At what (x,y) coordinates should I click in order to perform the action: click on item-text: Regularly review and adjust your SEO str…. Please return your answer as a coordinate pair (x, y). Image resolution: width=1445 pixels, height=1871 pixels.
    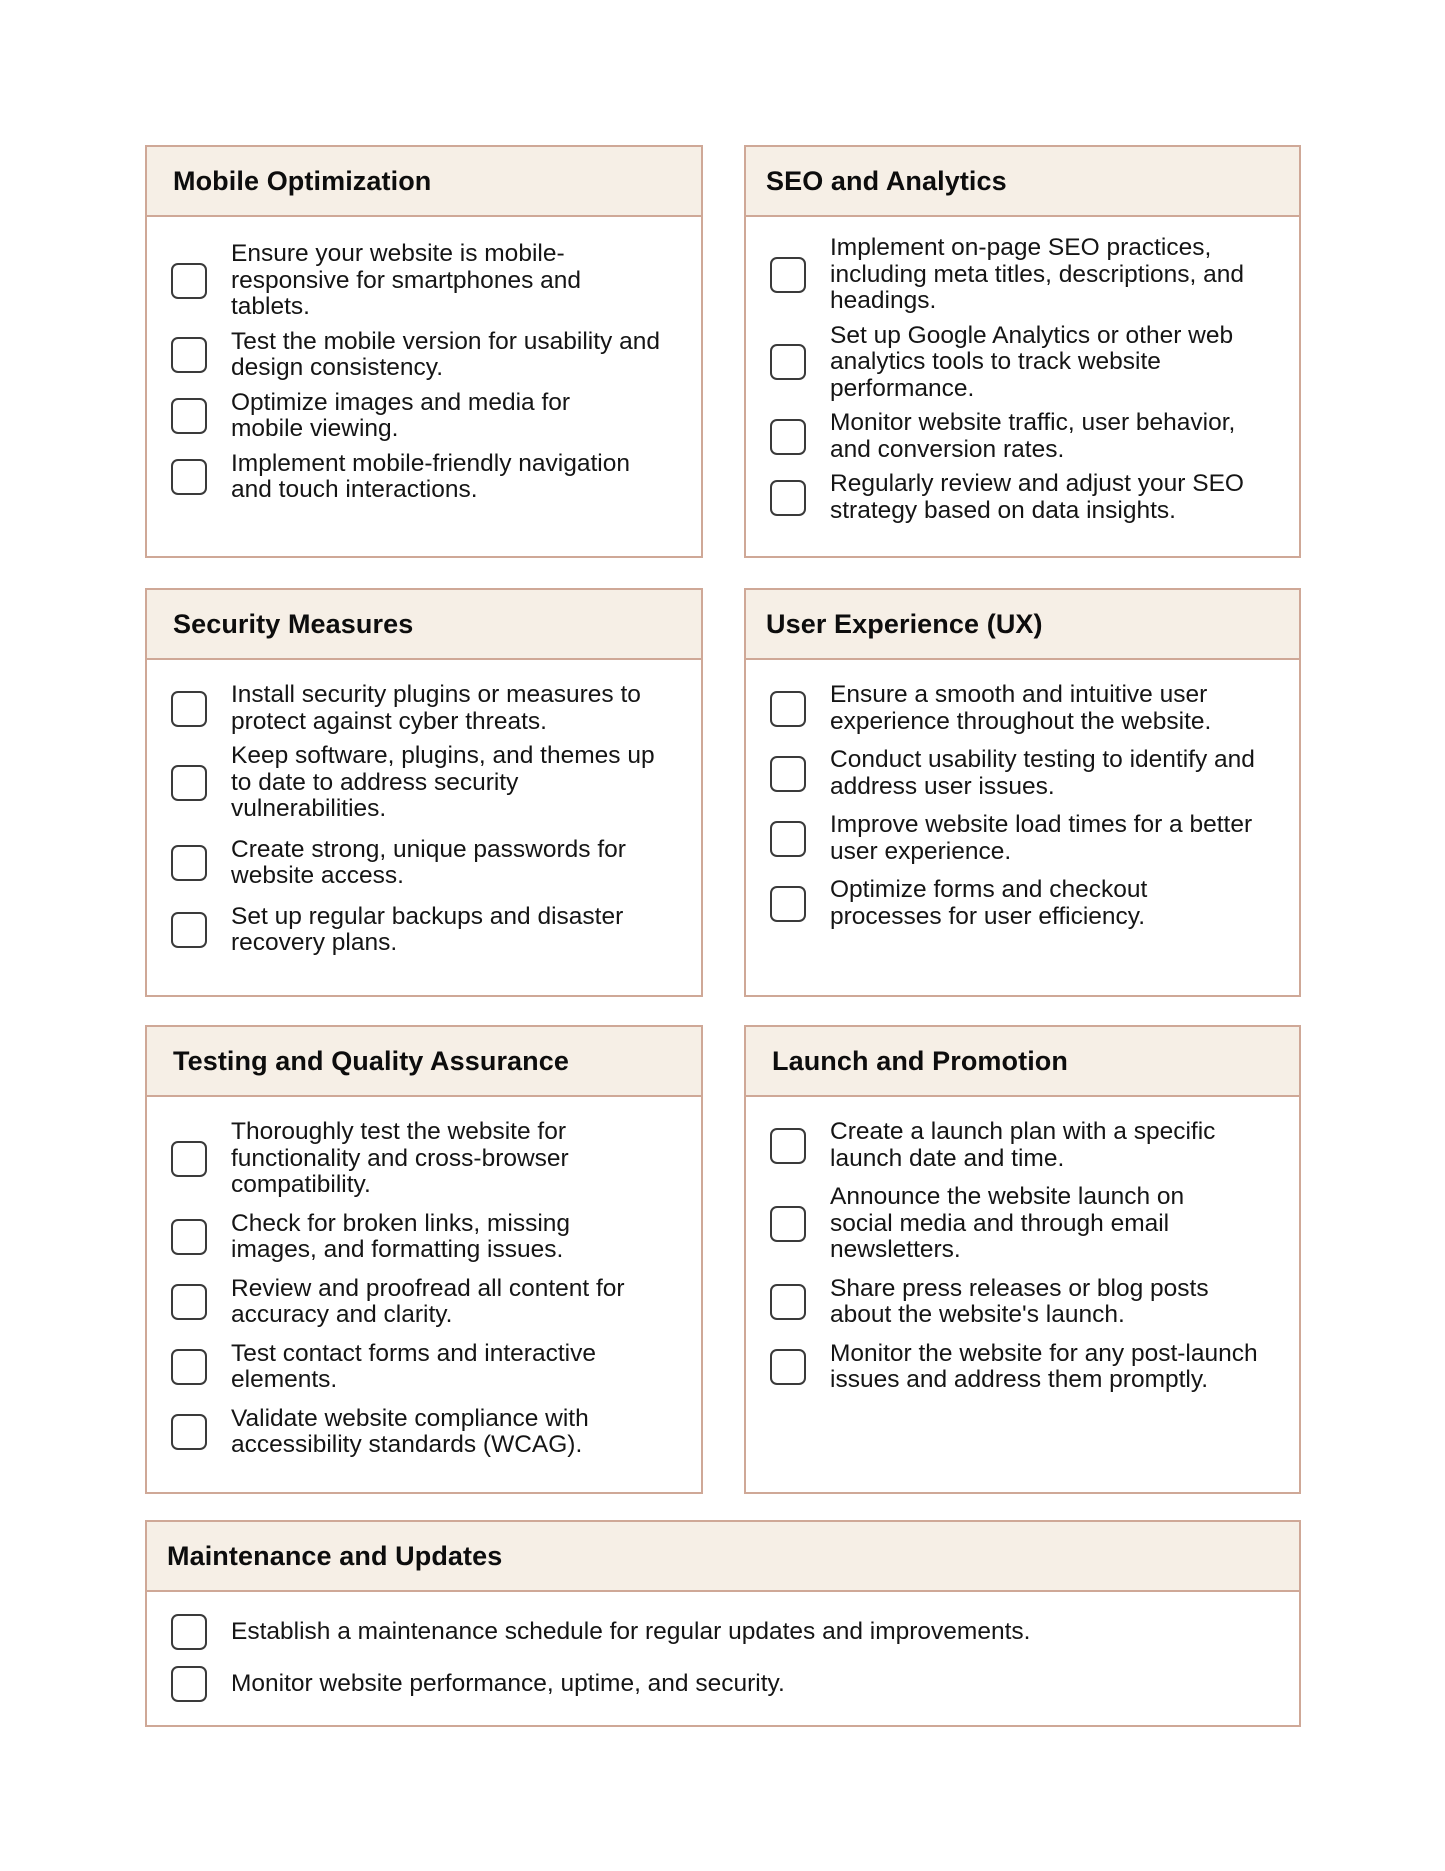
    Looking at the image, I should click on (1037, 497).